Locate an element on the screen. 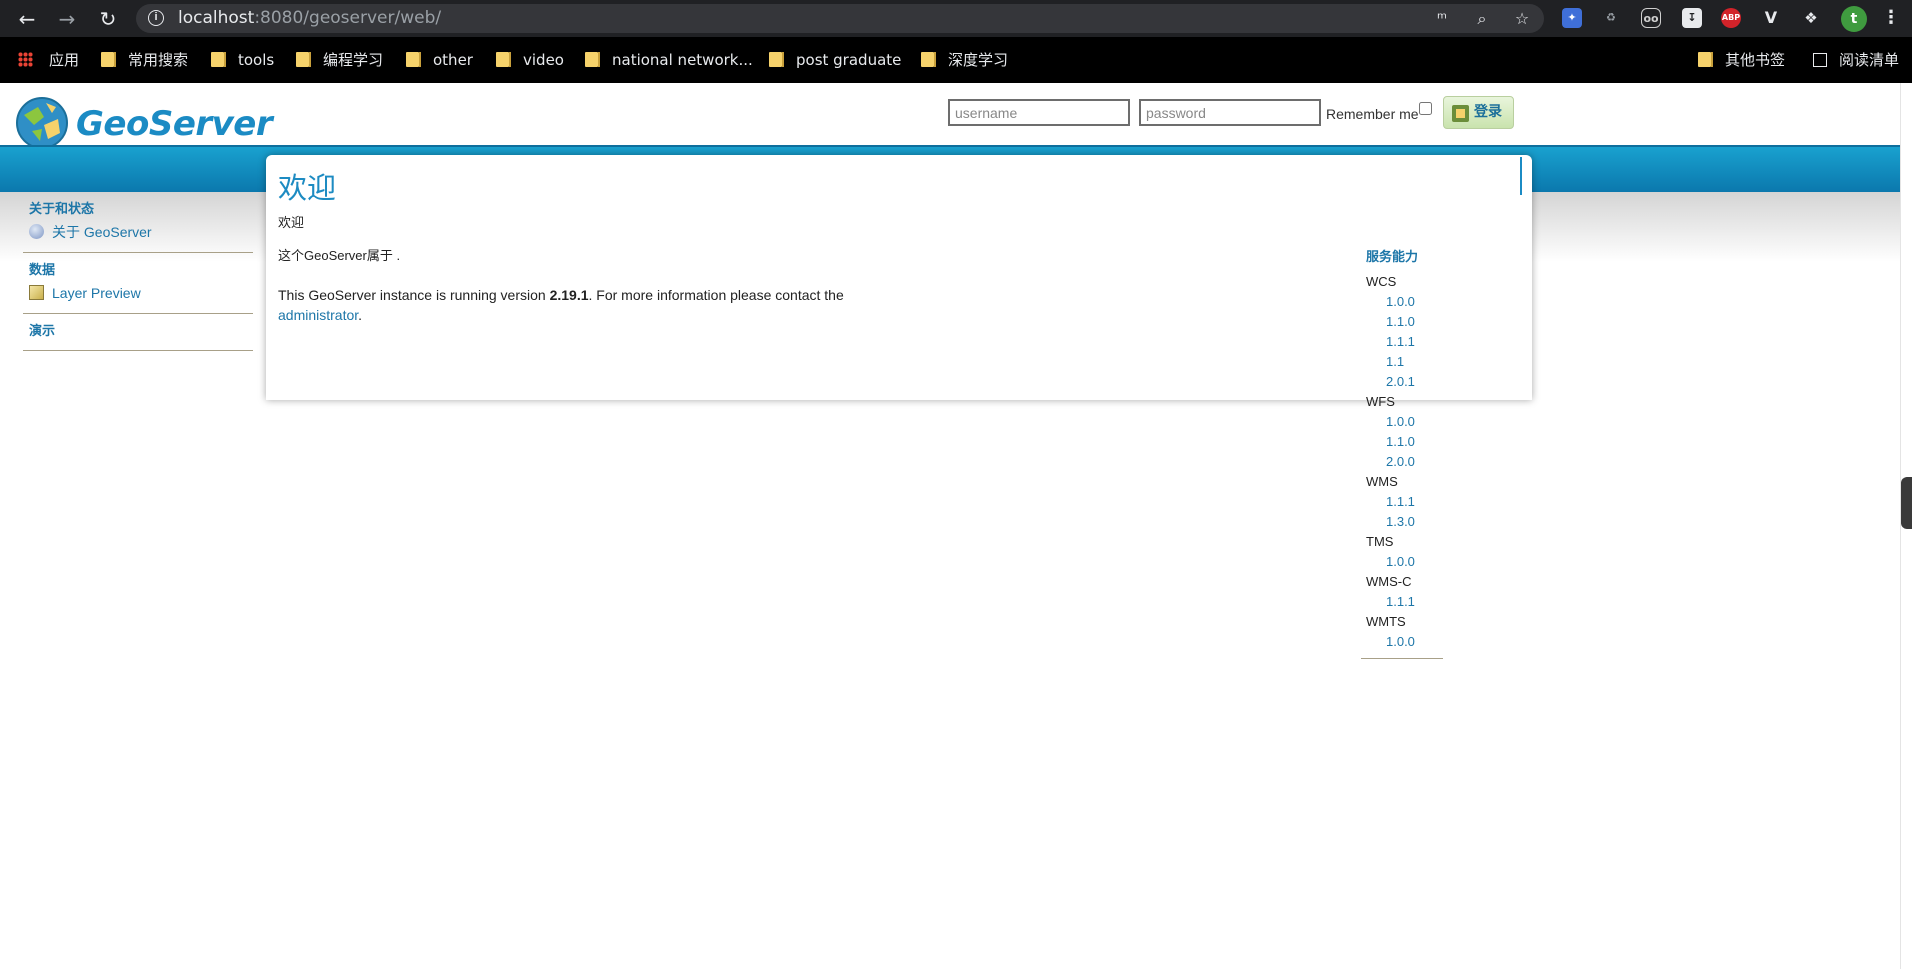 Image resolution: width=1912 pixels, height=969 pixels. extension-bird-icon: ✦ is located at coordinates (1572, 18).